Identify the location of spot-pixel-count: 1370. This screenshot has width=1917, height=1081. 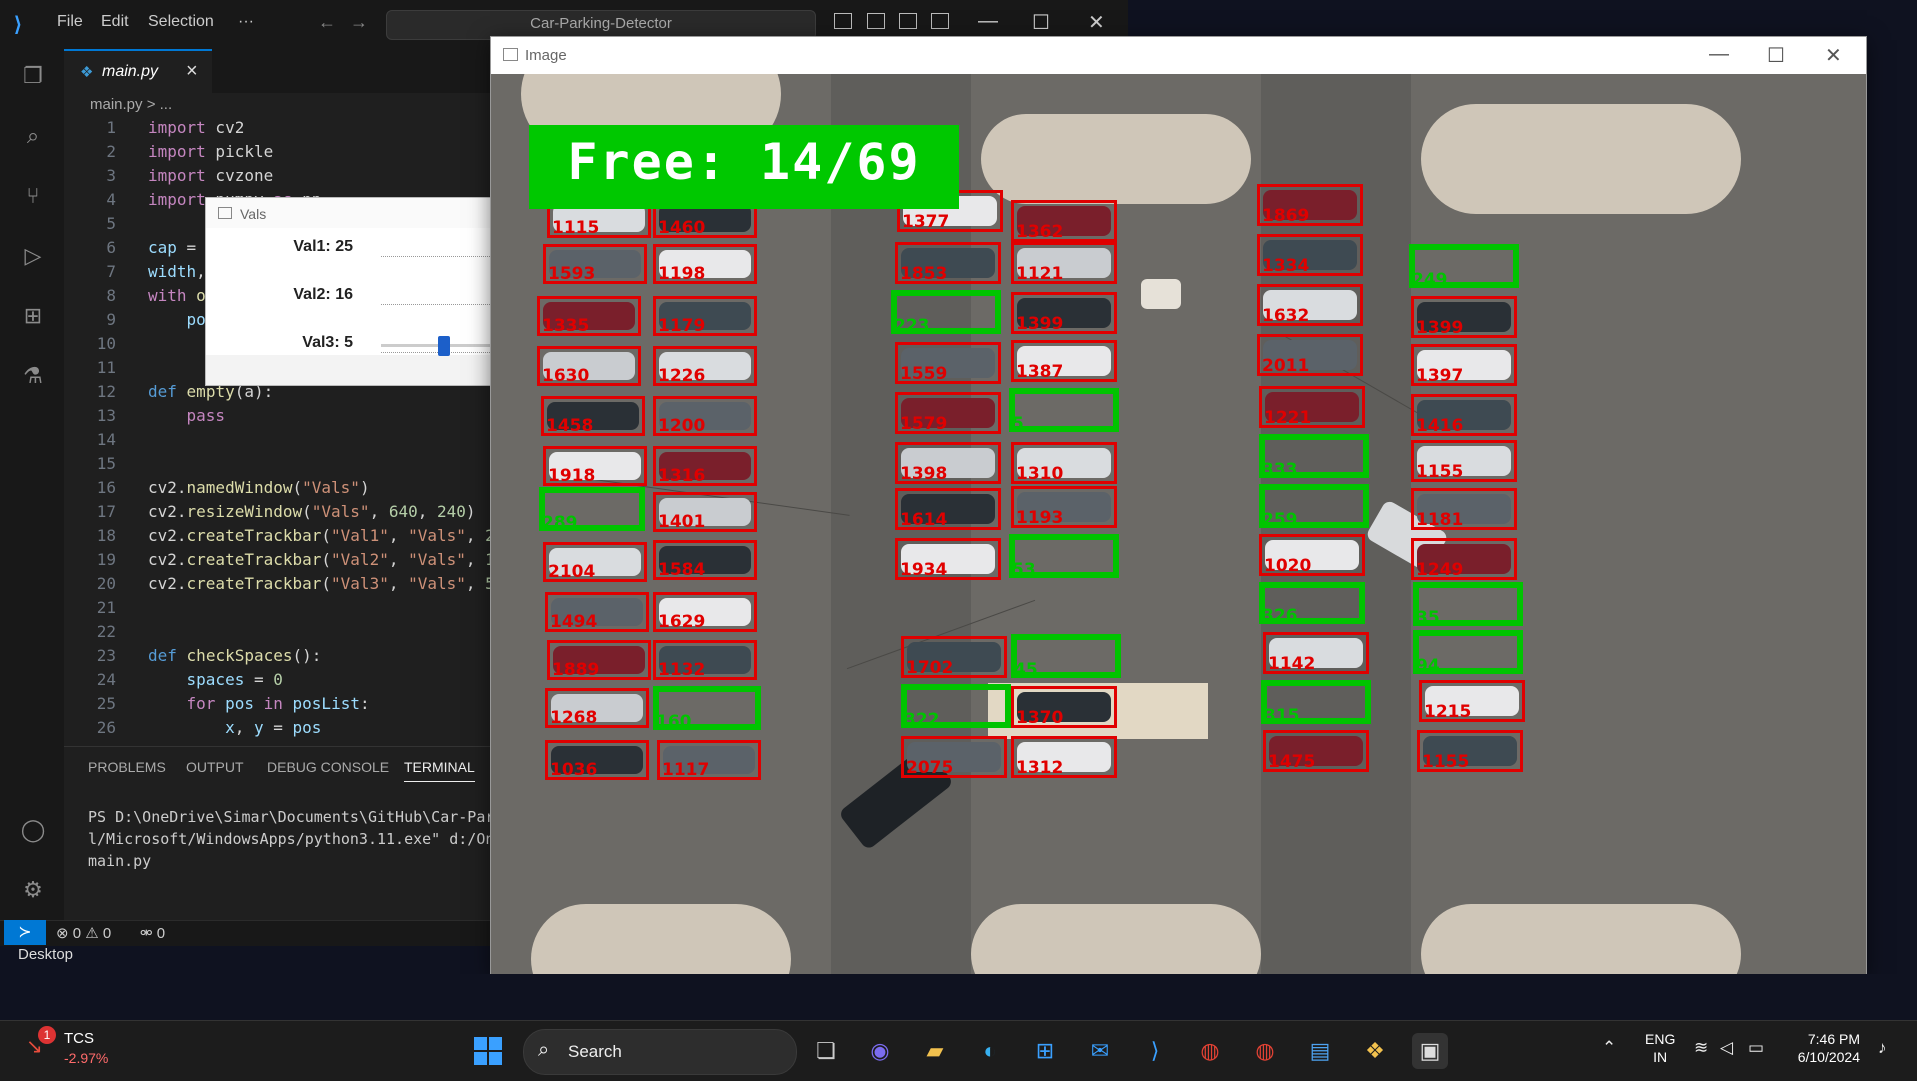
(1040, 718).